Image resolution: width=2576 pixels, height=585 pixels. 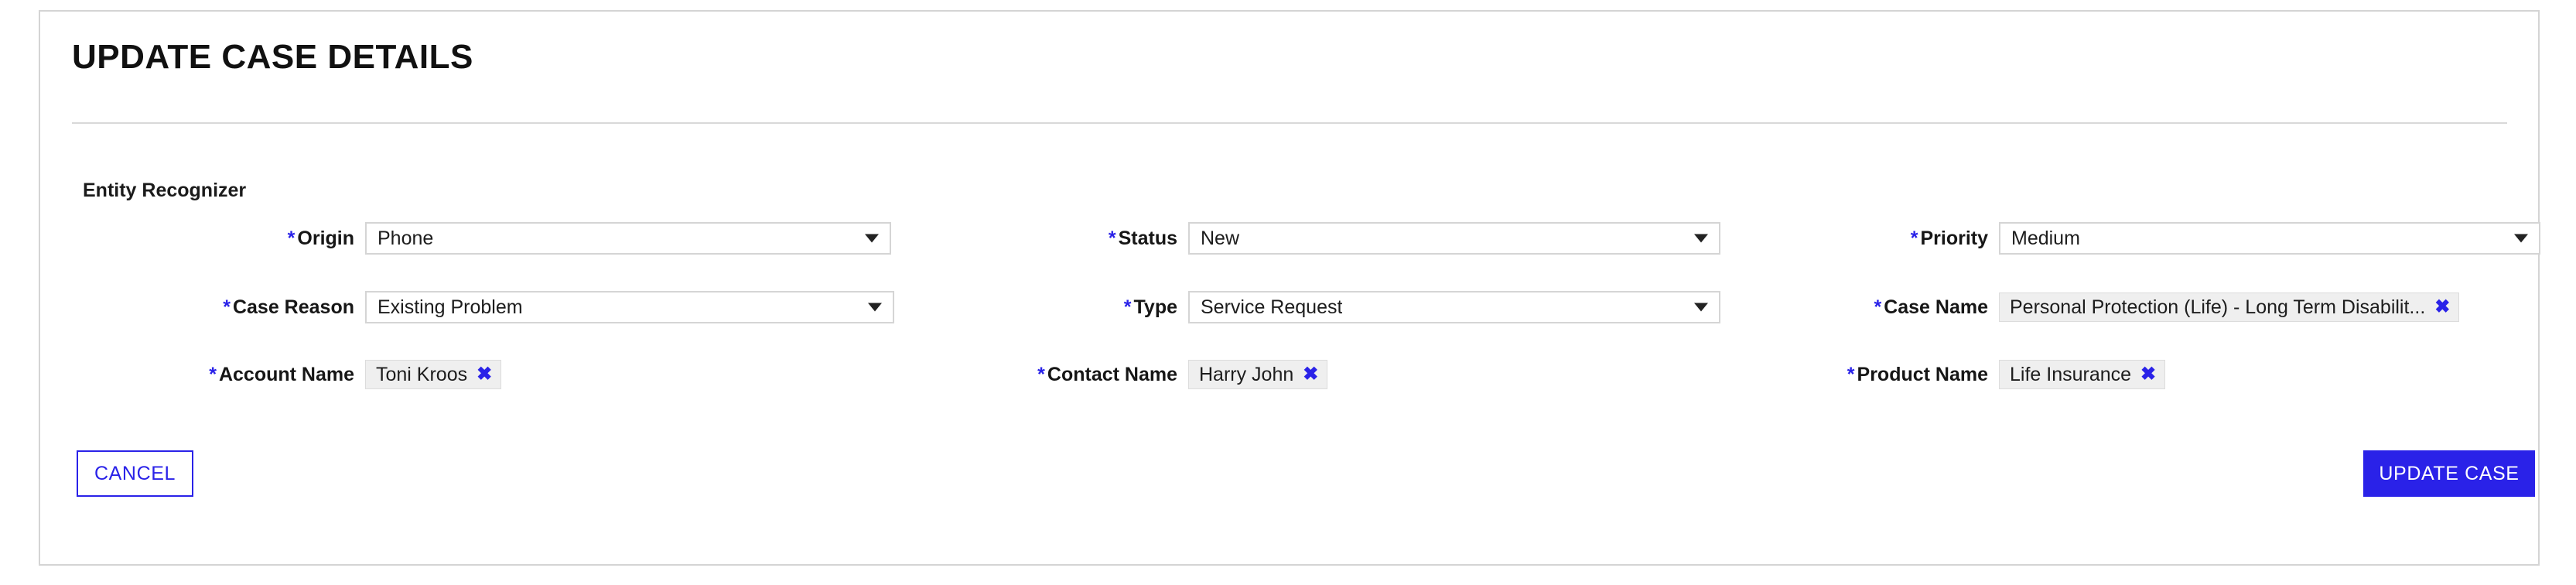 I want to click on select-status-value: New, so click(x=1220, y=238).